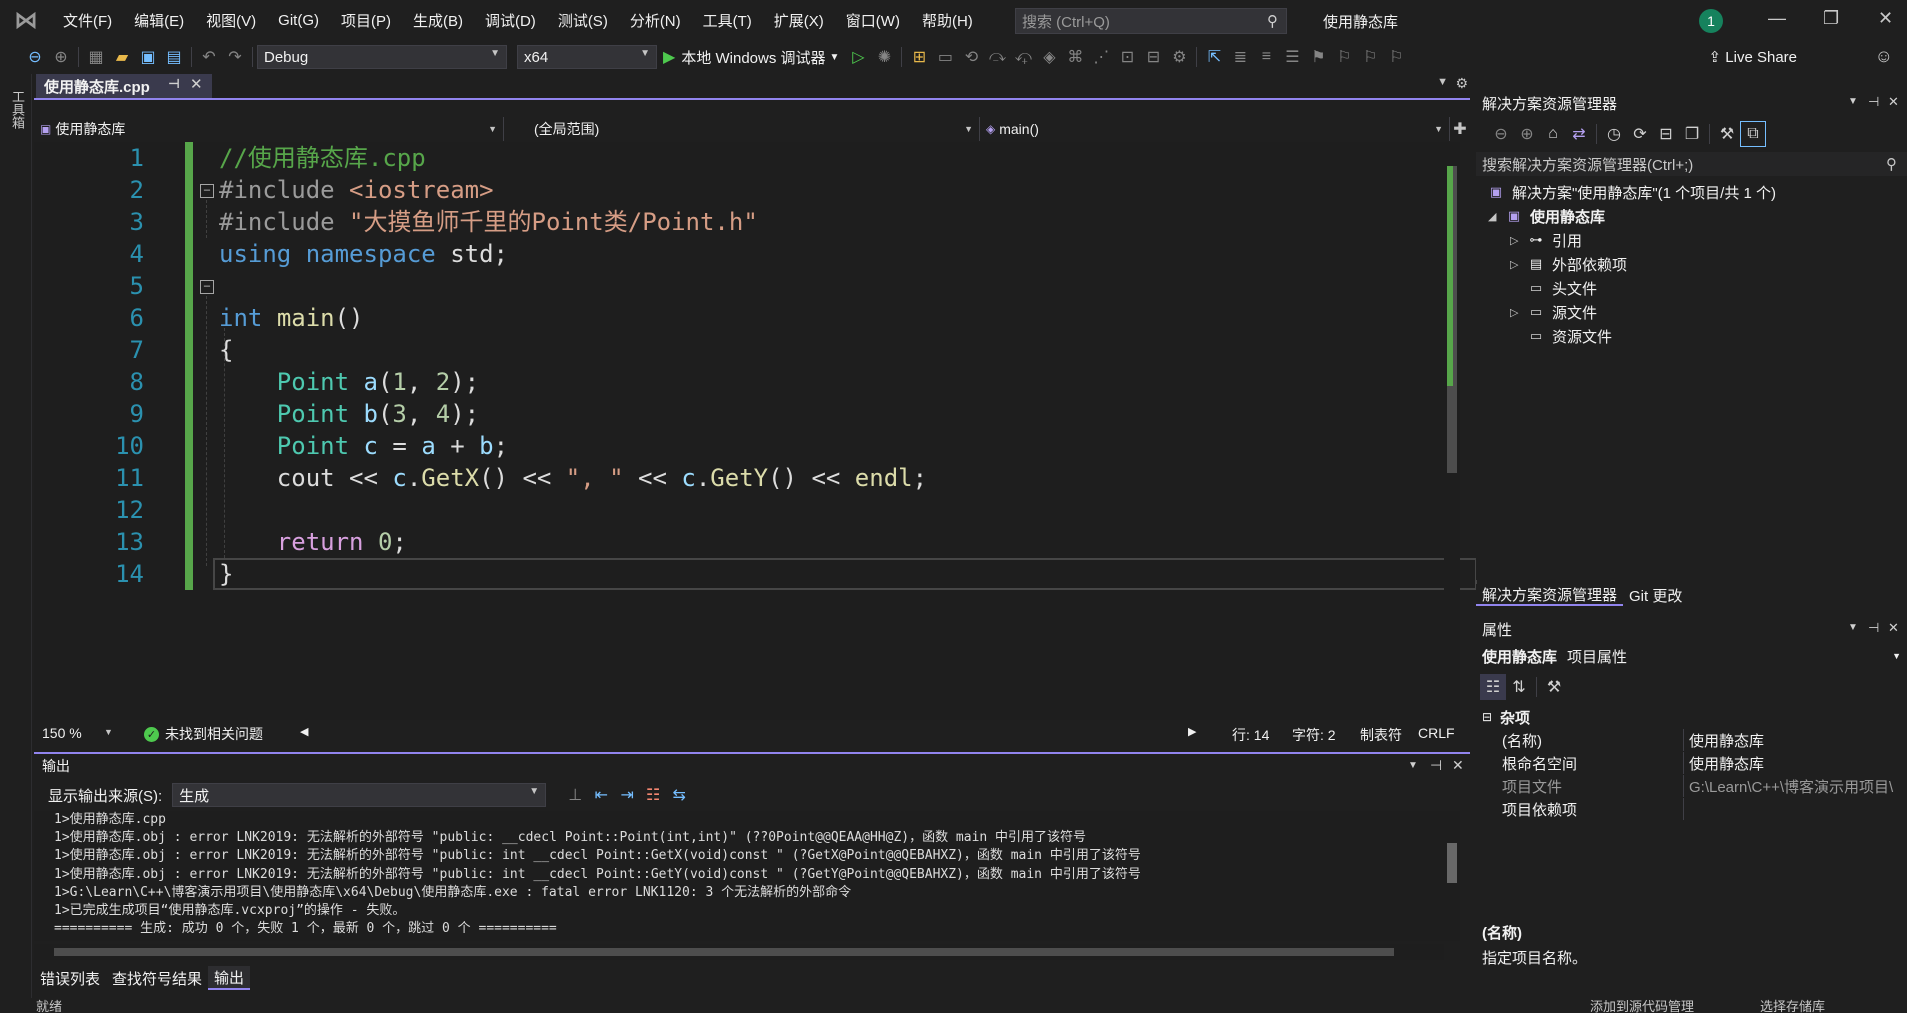 The height and width of the screenshot is (1013, 1907). What do you see at coordinates (1049, 57) in the screenshot?
I see `breakpoint-icon: ◈` at bounding box center [1049, 57].